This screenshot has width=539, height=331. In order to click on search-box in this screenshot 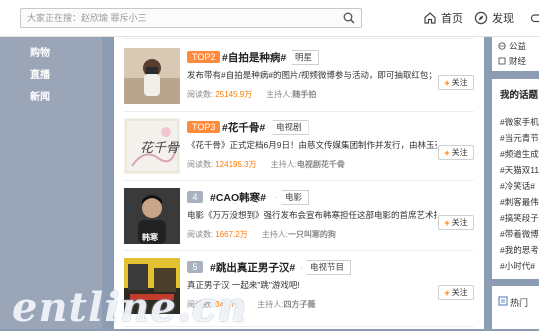, I will do `click(191, 18)`.